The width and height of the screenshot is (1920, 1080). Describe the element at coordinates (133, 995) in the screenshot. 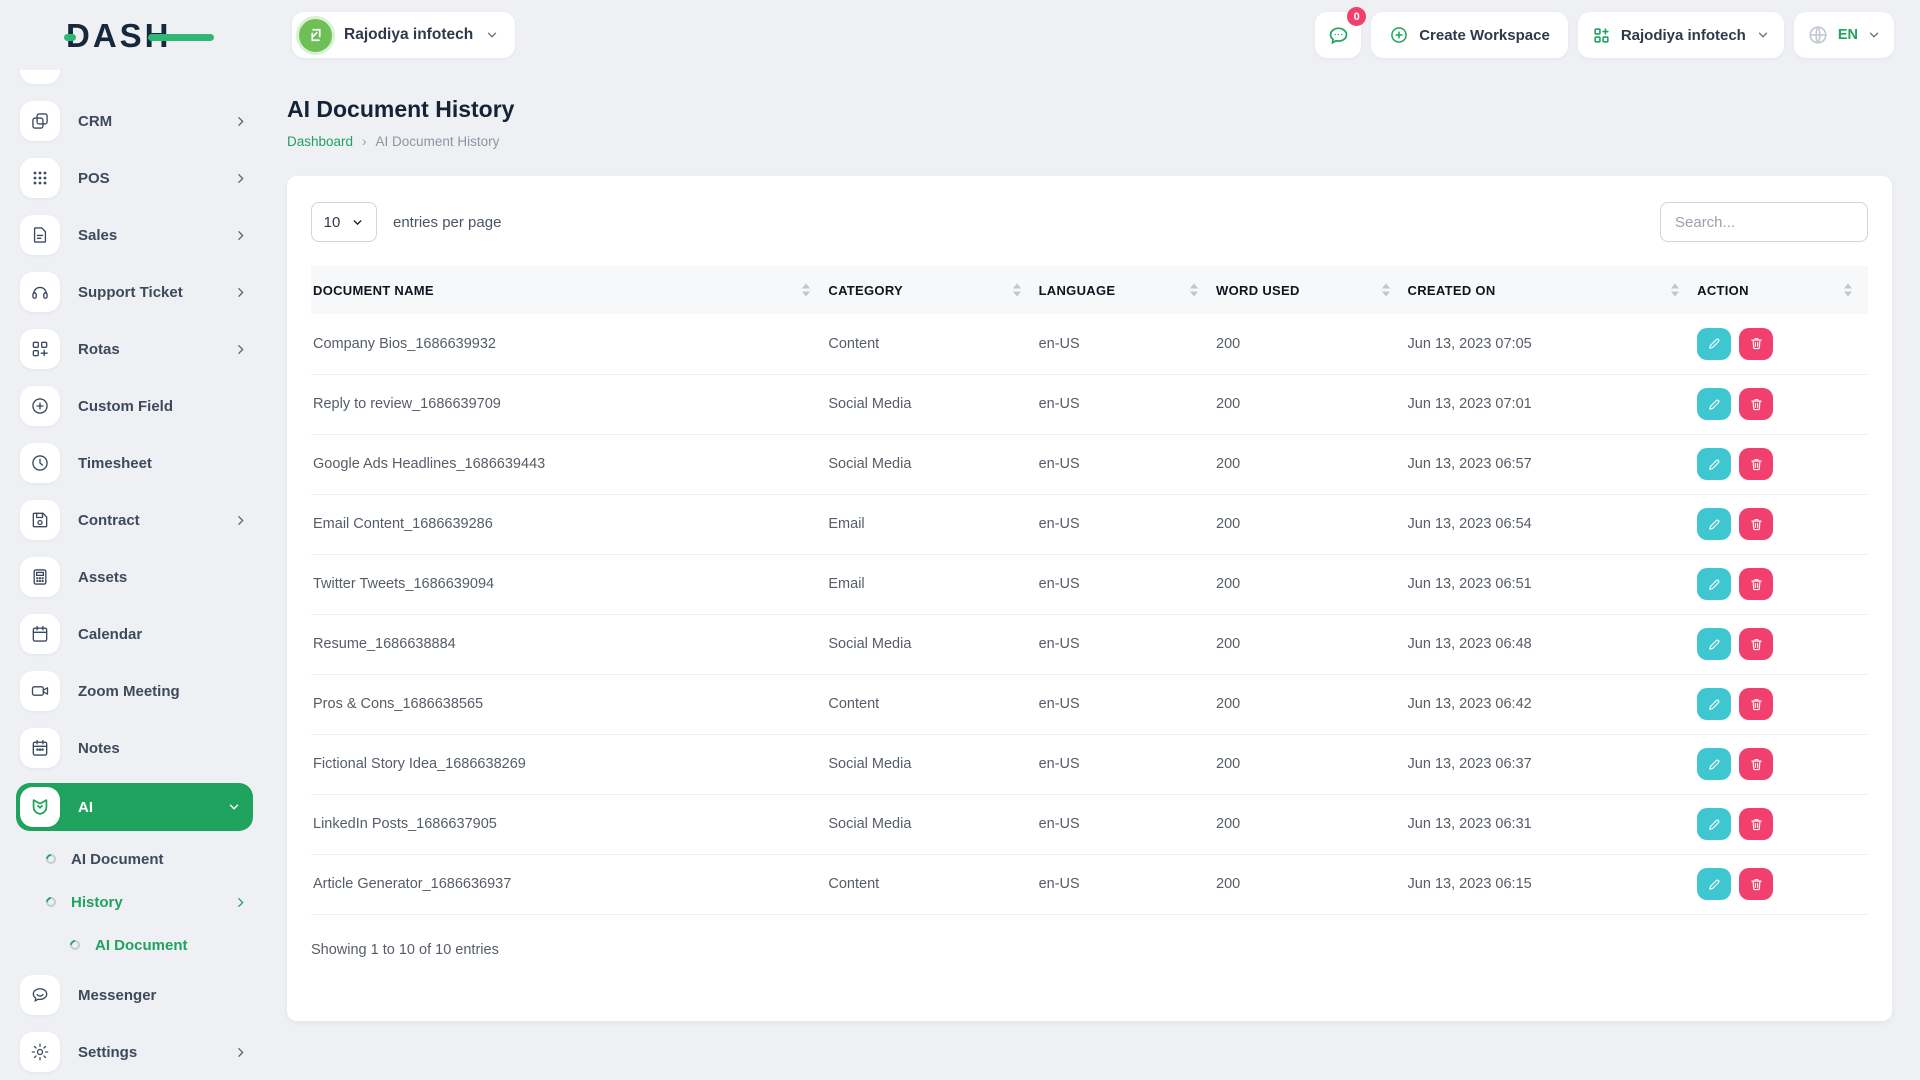

I see `sidebar-item-messenger: Messenger` at that location.